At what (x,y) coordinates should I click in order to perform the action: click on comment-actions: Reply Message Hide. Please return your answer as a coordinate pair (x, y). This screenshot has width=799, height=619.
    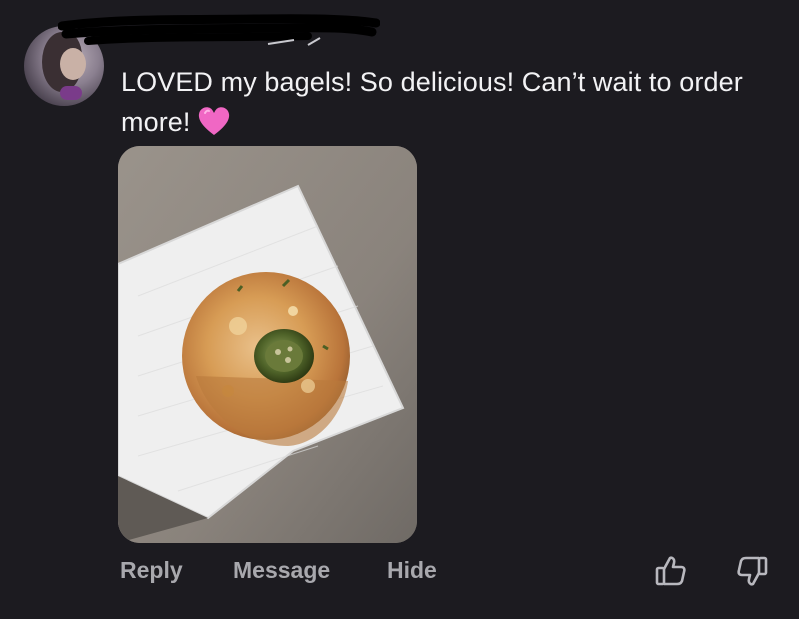
    Looking at the image, I should click on (399, 571).